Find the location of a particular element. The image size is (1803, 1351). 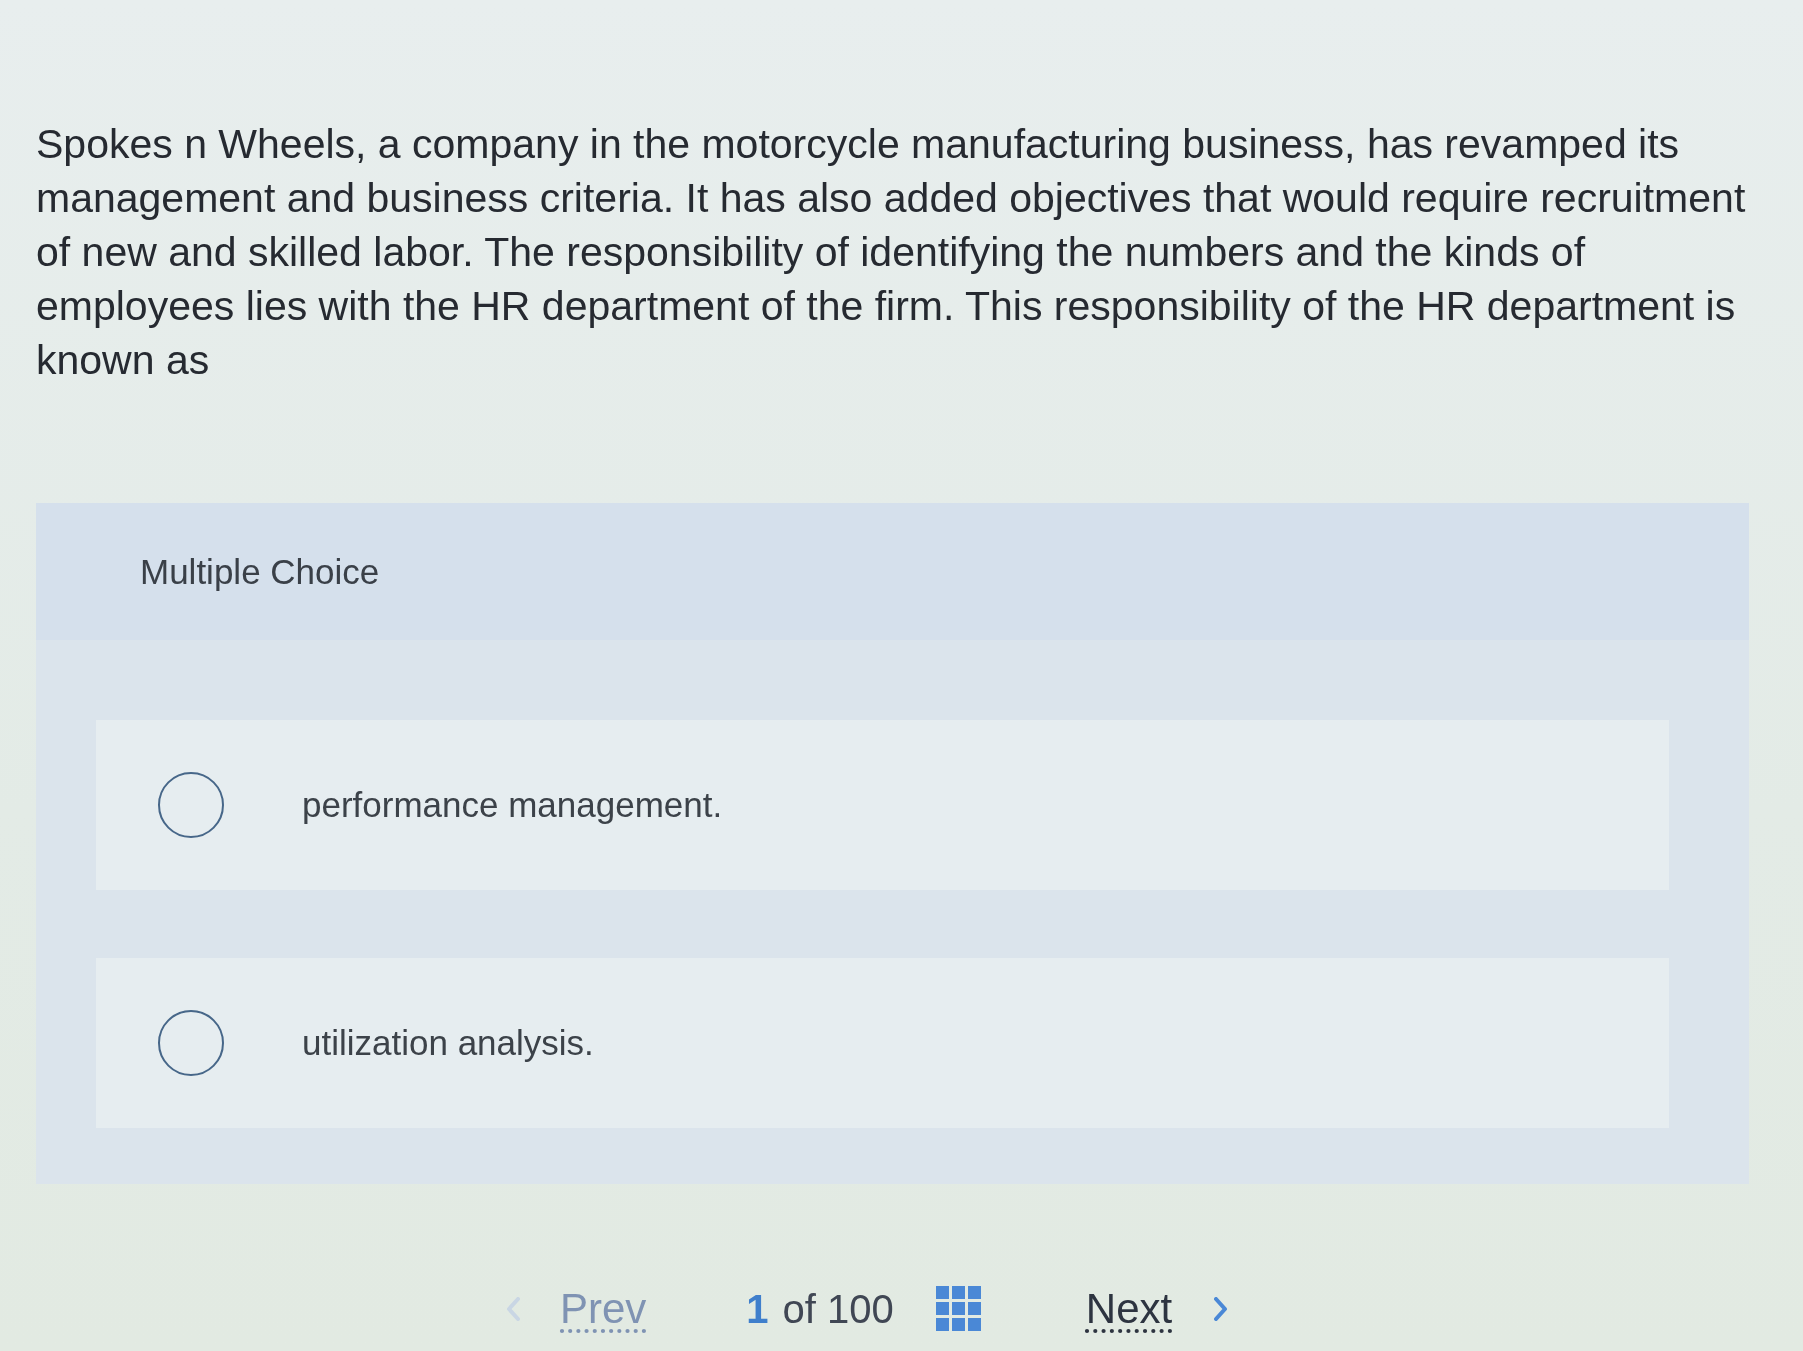

answer-option: utilization analysis. is located at coordinates (882, 1043).